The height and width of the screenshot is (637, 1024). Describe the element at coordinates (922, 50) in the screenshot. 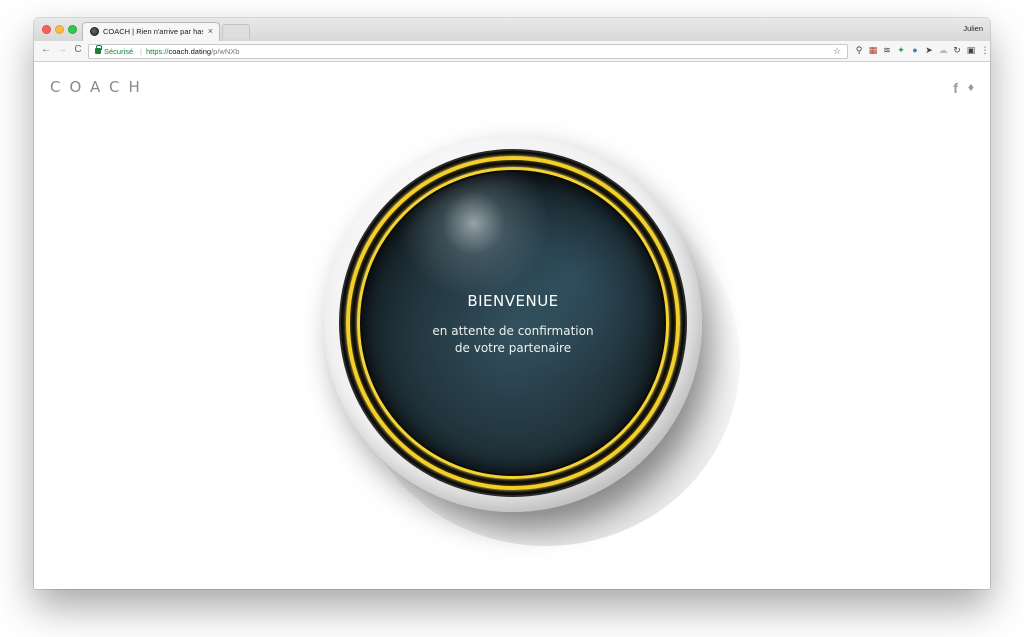

I see `extension-icons: ⚲ ▦ ≋ ✦ ● ➤ ☁ ↻ ▣ ⋮` at that location.